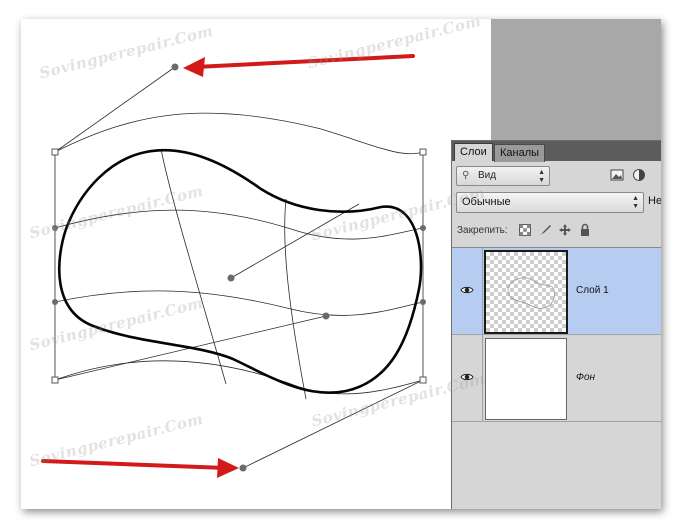 This screenshot has height=528, width=681. Describe the element at coordinates (617, 175) in the screenshot. I see `image-filter-icon` at that location.